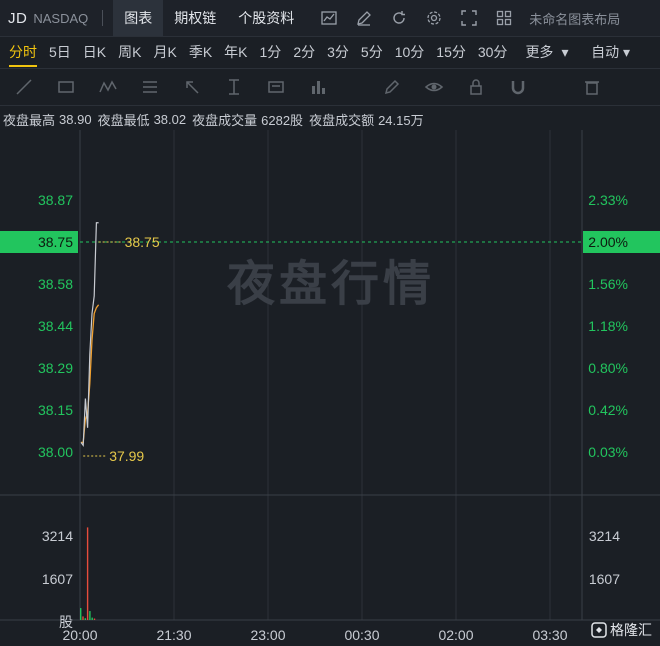 This screenshot has height=646, width=660. I want to click on volume-tick-label-right: 1607, so click(604, 579).